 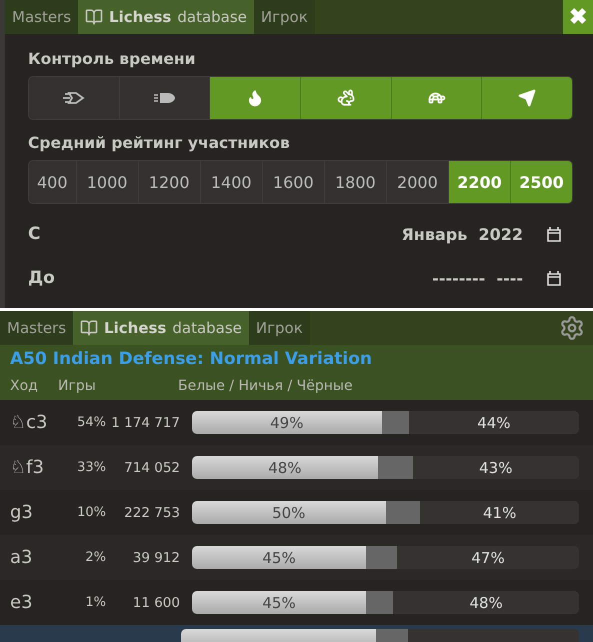 What do you see at coordinates (477, 278) in the screenshot?
I see `month-field: -------- ----` at bounding box center [477, 278].